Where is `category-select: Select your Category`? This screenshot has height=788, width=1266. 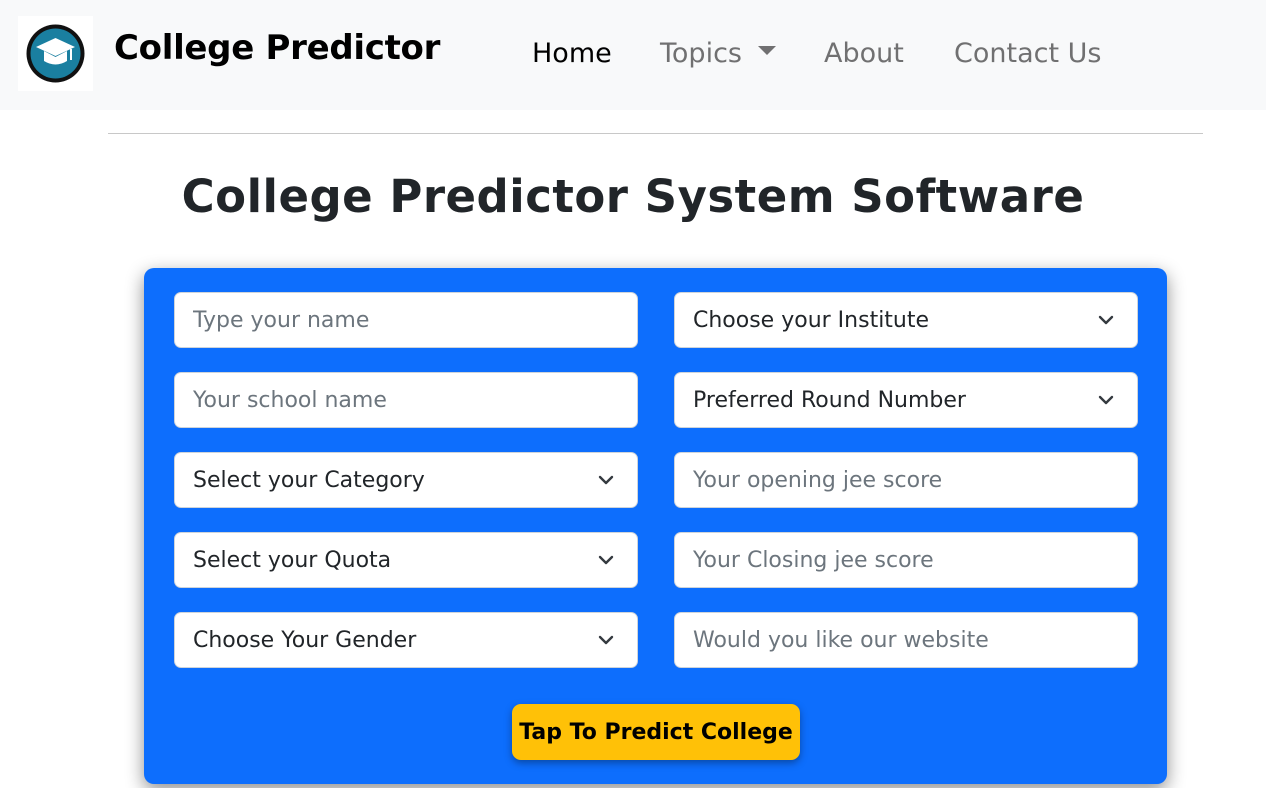 category-select: Select your Category is located at coordinates (406, 480).